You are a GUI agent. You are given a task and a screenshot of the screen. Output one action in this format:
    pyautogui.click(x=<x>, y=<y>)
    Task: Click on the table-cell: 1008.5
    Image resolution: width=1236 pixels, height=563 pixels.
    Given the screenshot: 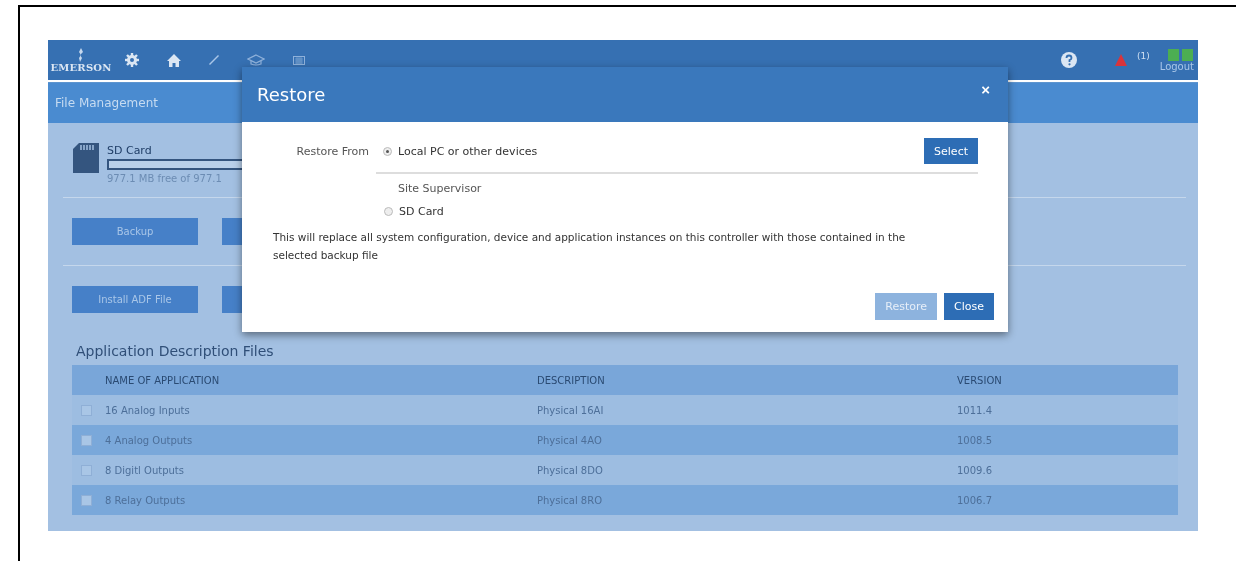 What is the action you would take?
    pyautogui.click(x=974, y=440)
    